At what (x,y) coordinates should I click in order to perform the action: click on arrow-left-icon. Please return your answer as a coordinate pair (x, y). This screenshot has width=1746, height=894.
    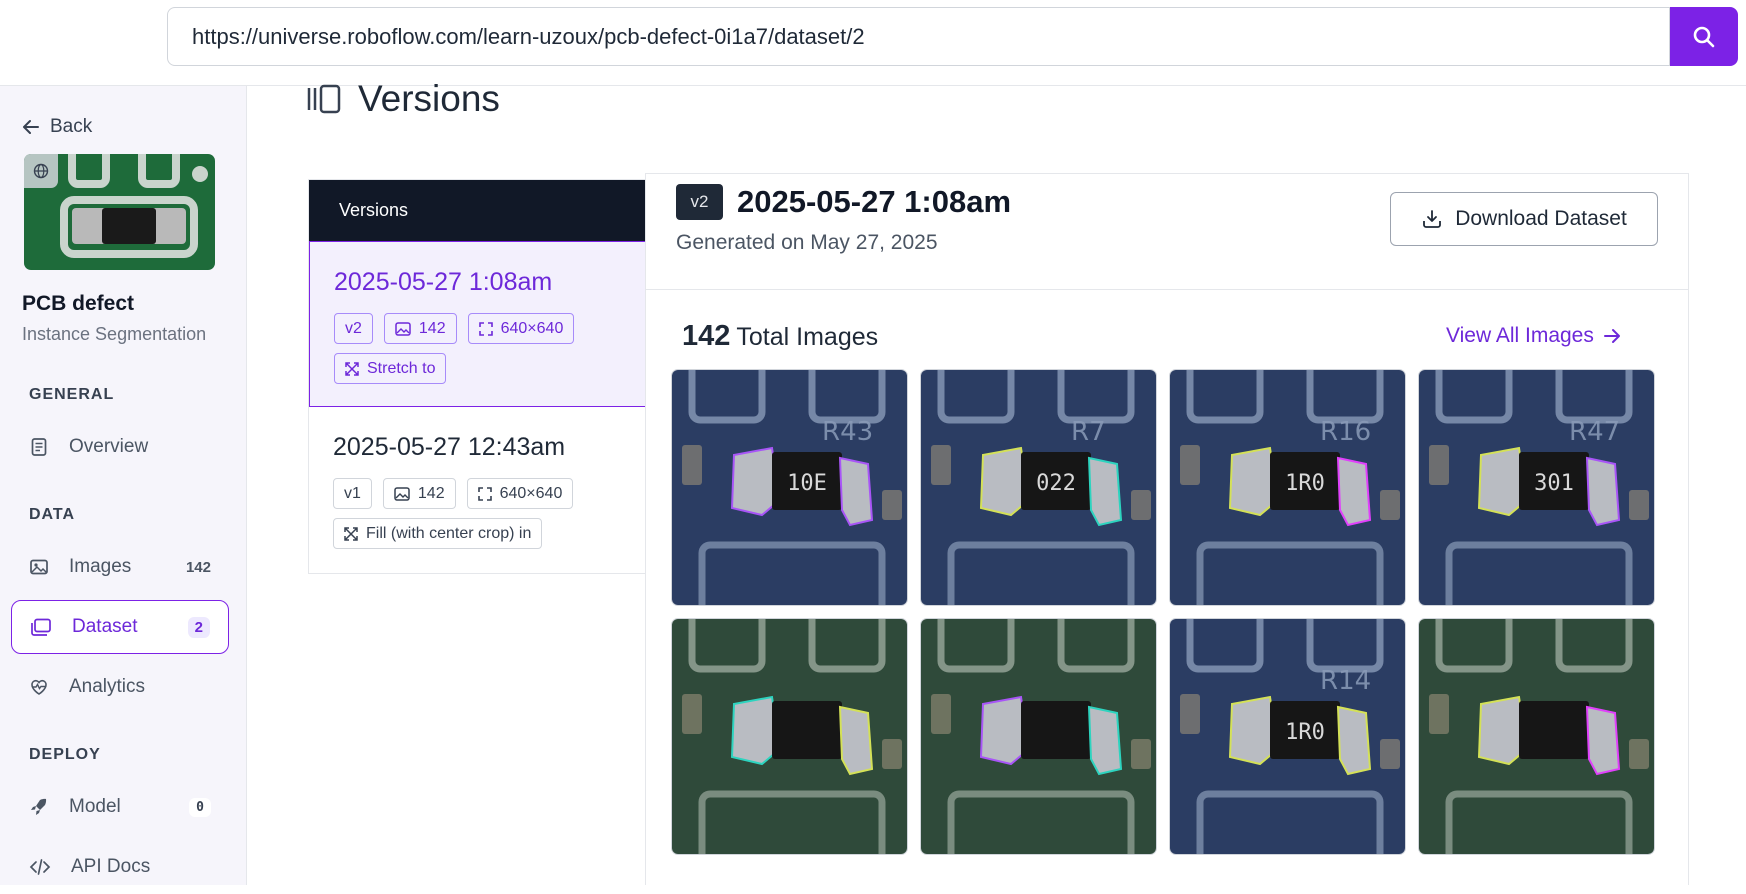
    Looking at the image, I should click on (31, 127).